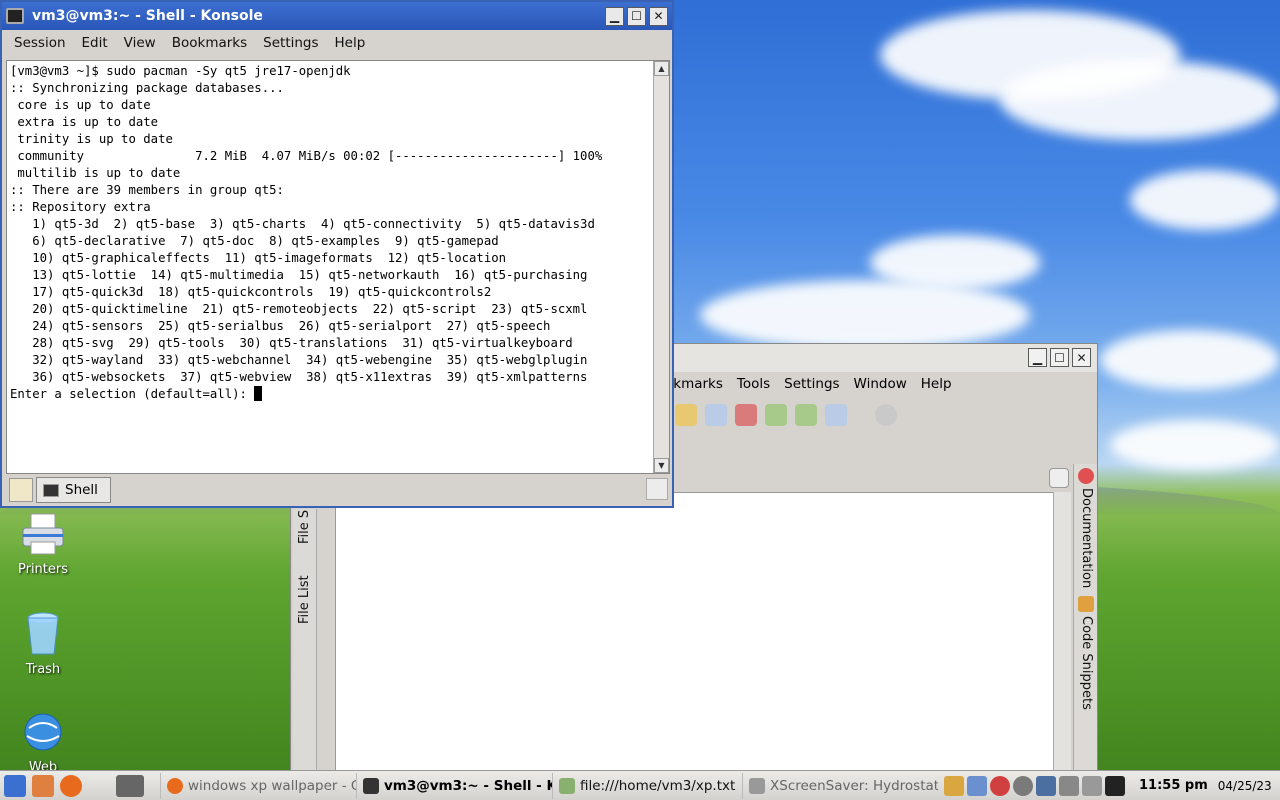 This screenshot has width=1280, height=800. I want to click on tray-icon-update, so click(1023, 785).